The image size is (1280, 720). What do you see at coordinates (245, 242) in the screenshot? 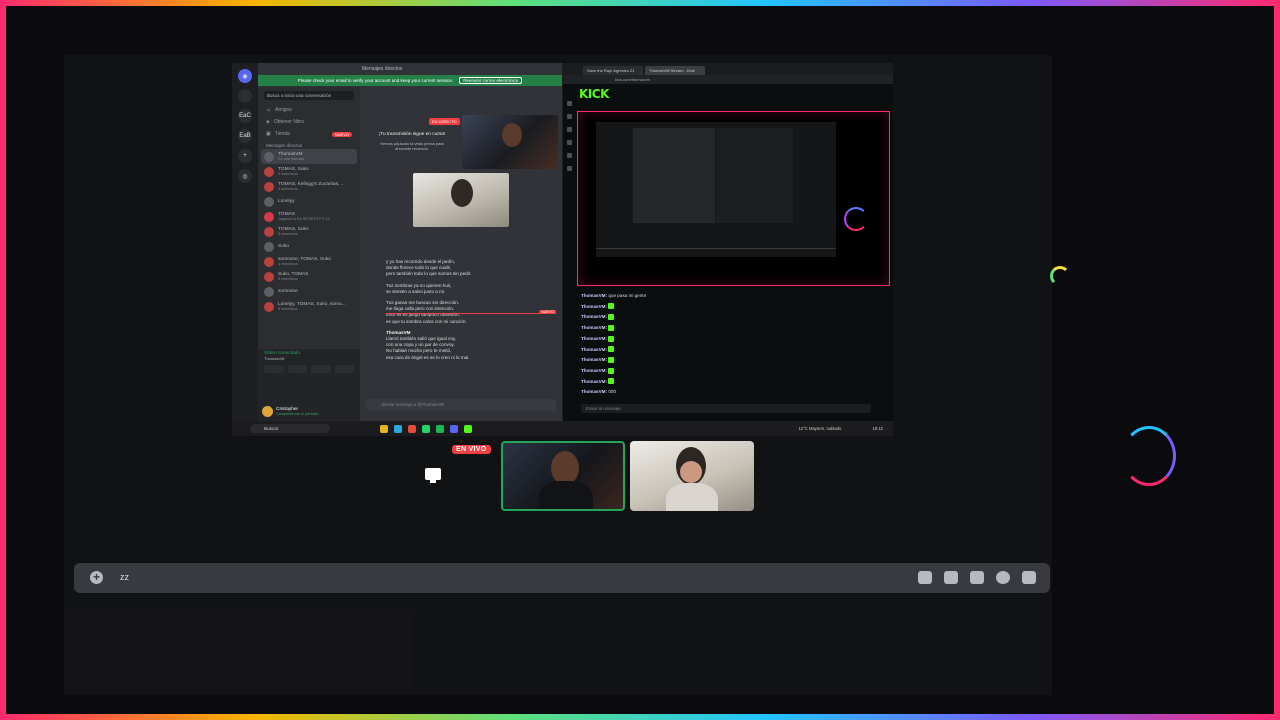
I see `server-rail: ◉ EaC EaB + ◎` at bounding box center [245, 242].